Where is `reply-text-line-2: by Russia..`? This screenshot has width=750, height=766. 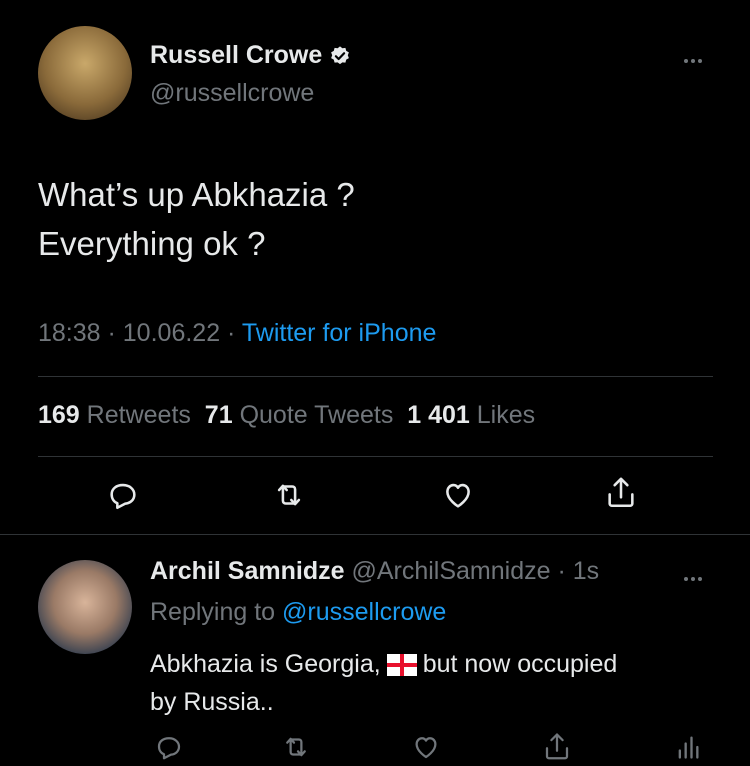 reply-text-line-2: by Russia.. is located at coordinates (212, 702).